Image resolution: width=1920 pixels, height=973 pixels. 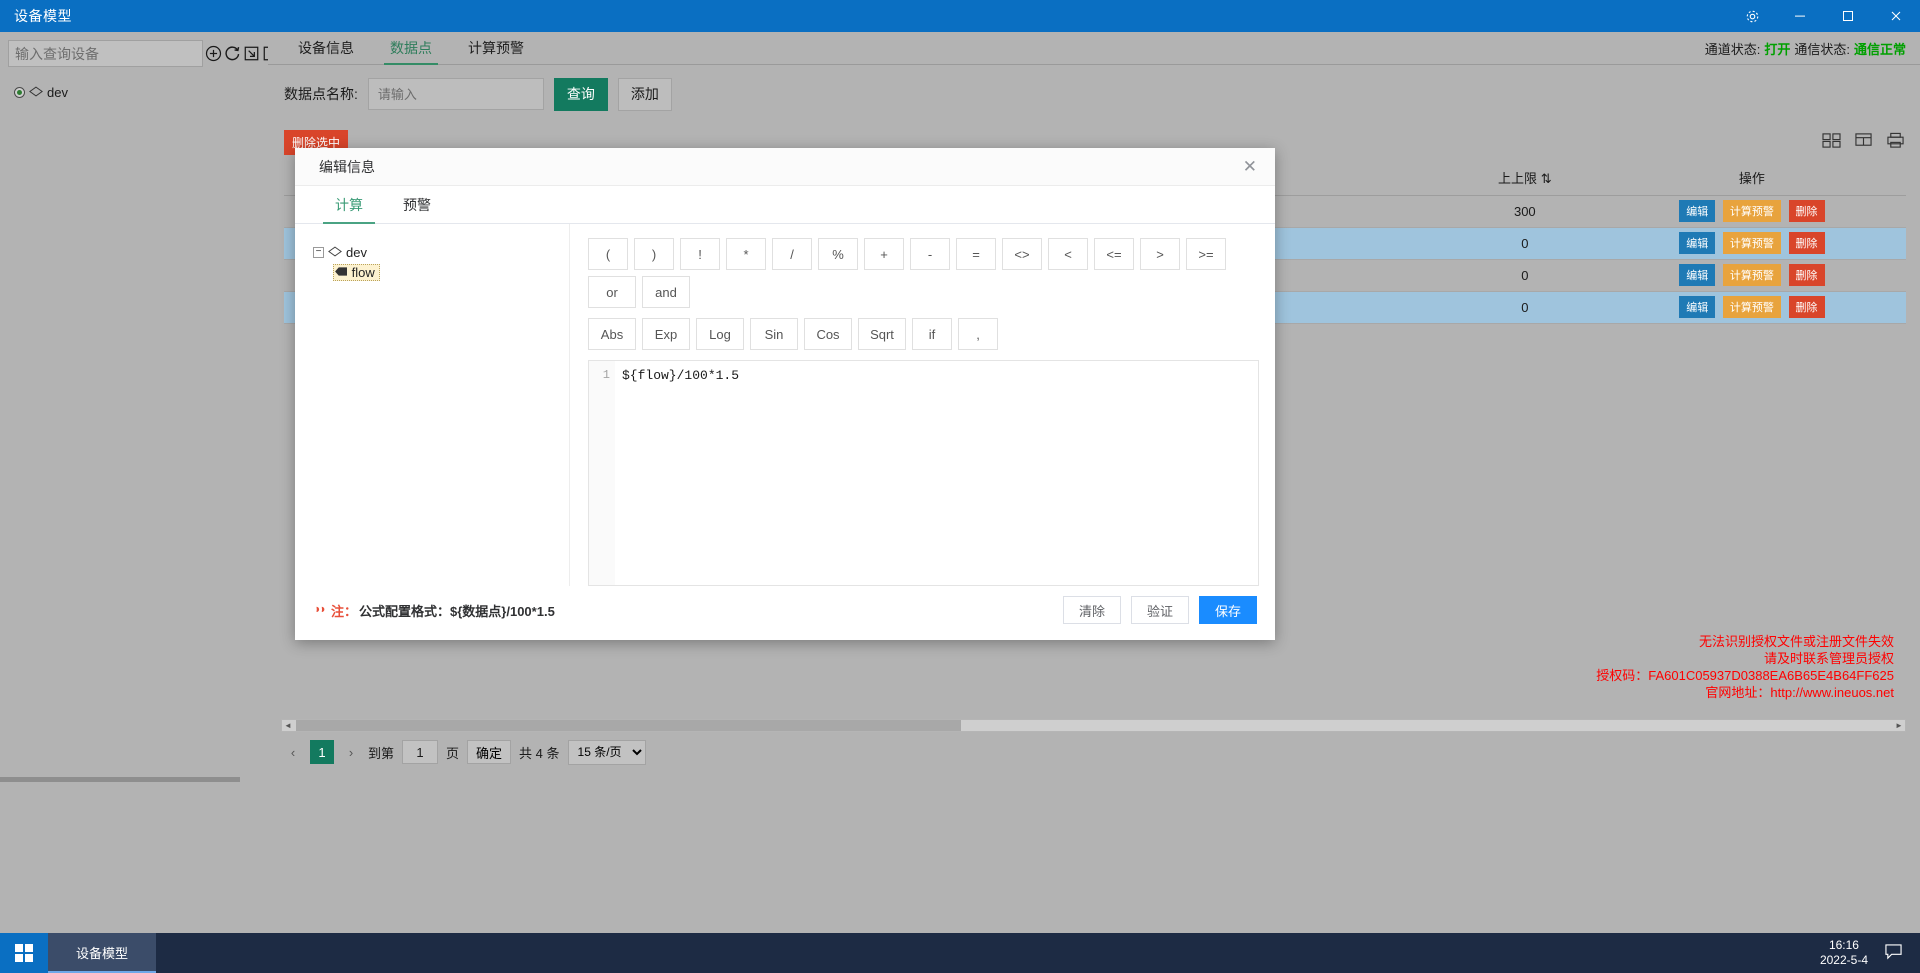 I want to click on dialog-tab-alarm-label: 预警, so click(x=417, y=204).